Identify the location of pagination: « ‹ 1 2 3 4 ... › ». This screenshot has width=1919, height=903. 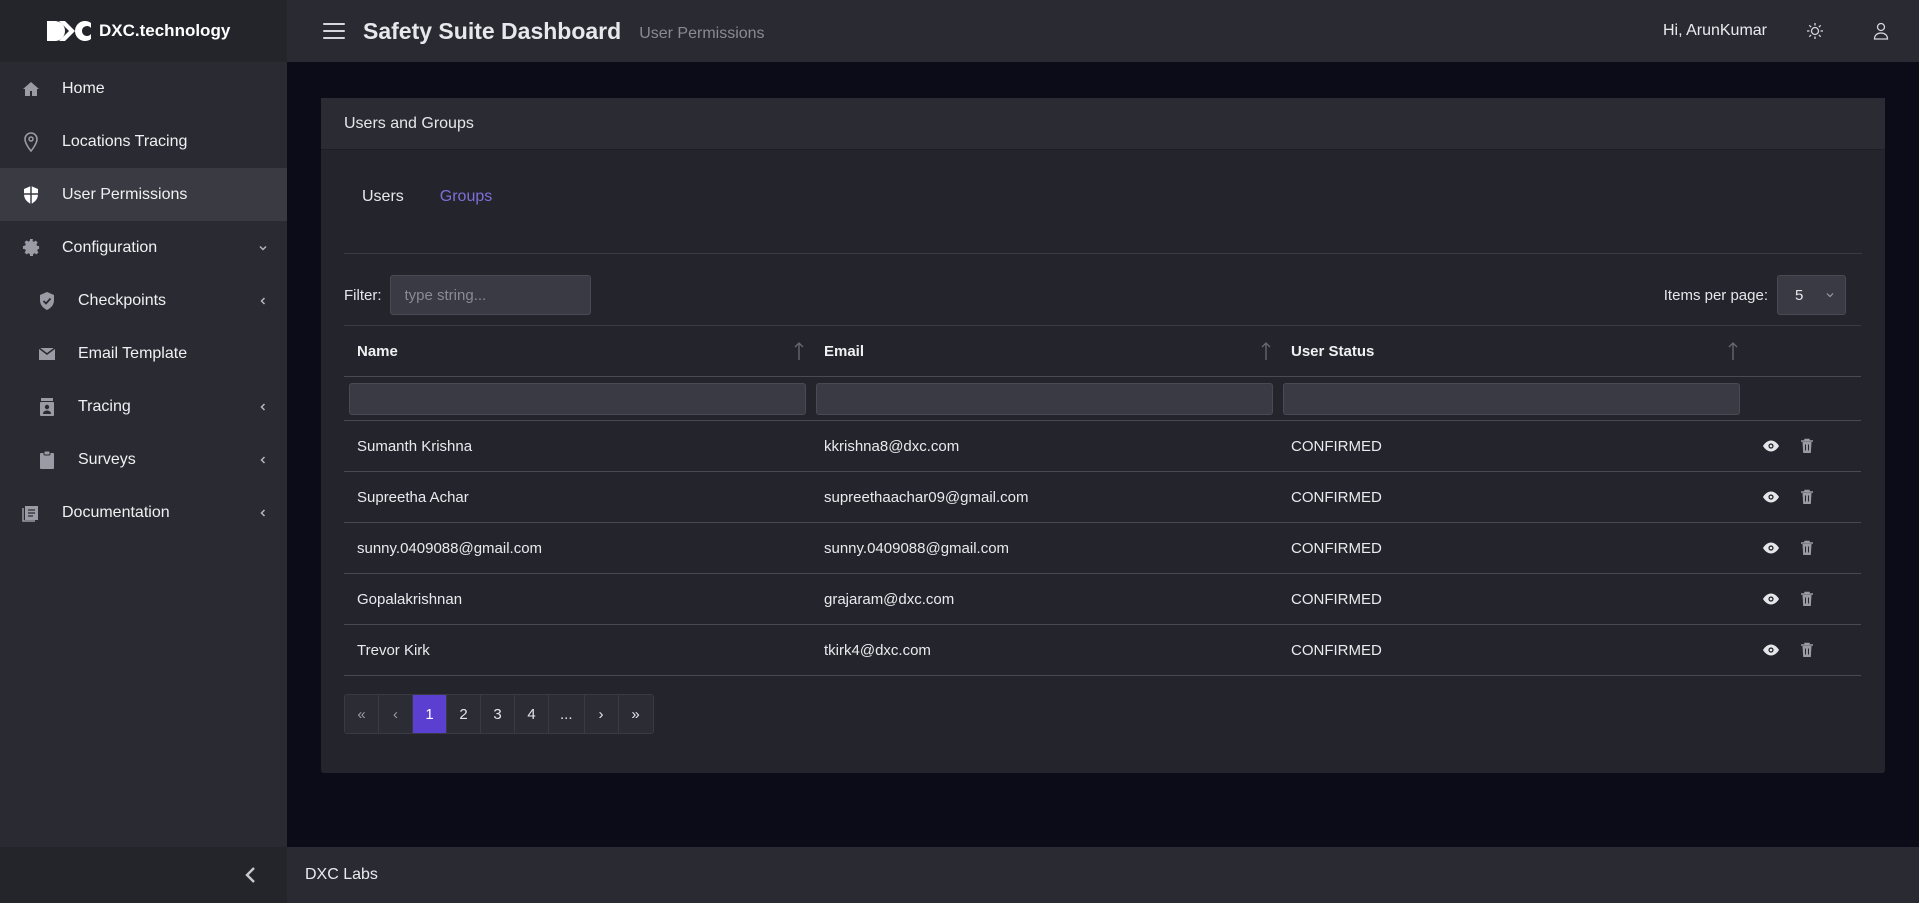
(499, 714).